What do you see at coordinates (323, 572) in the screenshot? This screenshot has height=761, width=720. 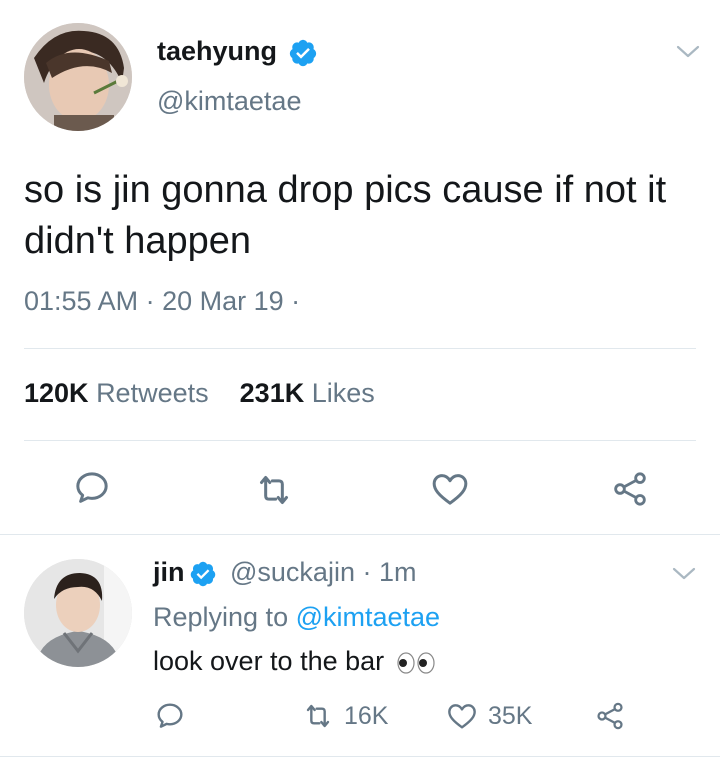 I see `reply-handle-time: @suckajin · 1m` at bounding box center [323, 572].